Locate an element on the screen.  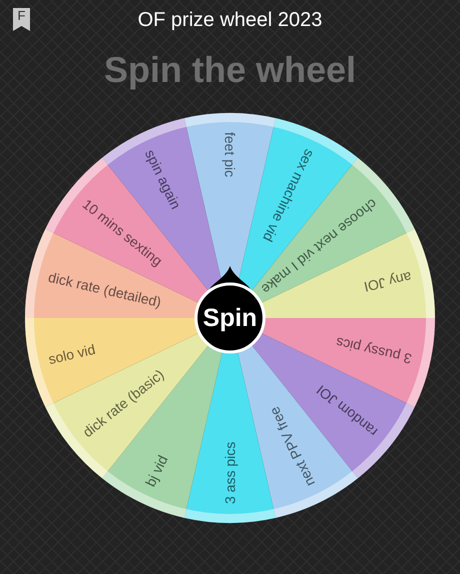
bookmark-icon: F is located at coordinates (21, 19).